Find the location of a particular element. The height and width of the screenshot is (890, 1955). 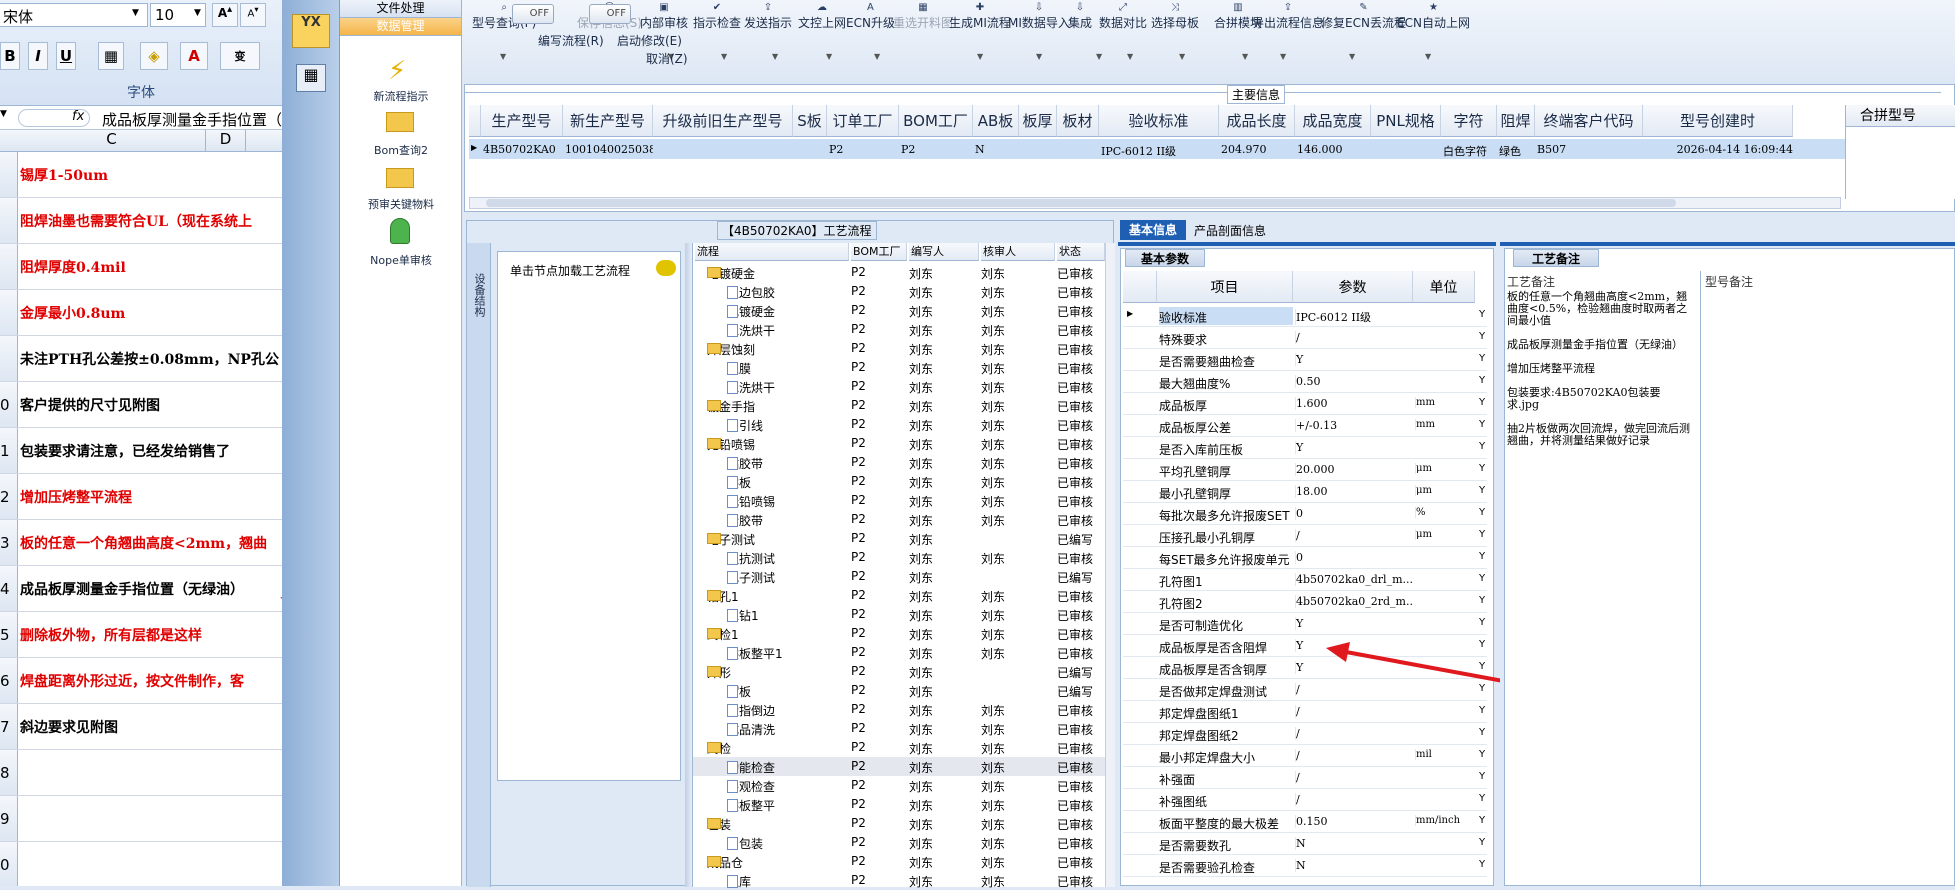

flow-node: 内包装 is located at coordinates (745, 843).